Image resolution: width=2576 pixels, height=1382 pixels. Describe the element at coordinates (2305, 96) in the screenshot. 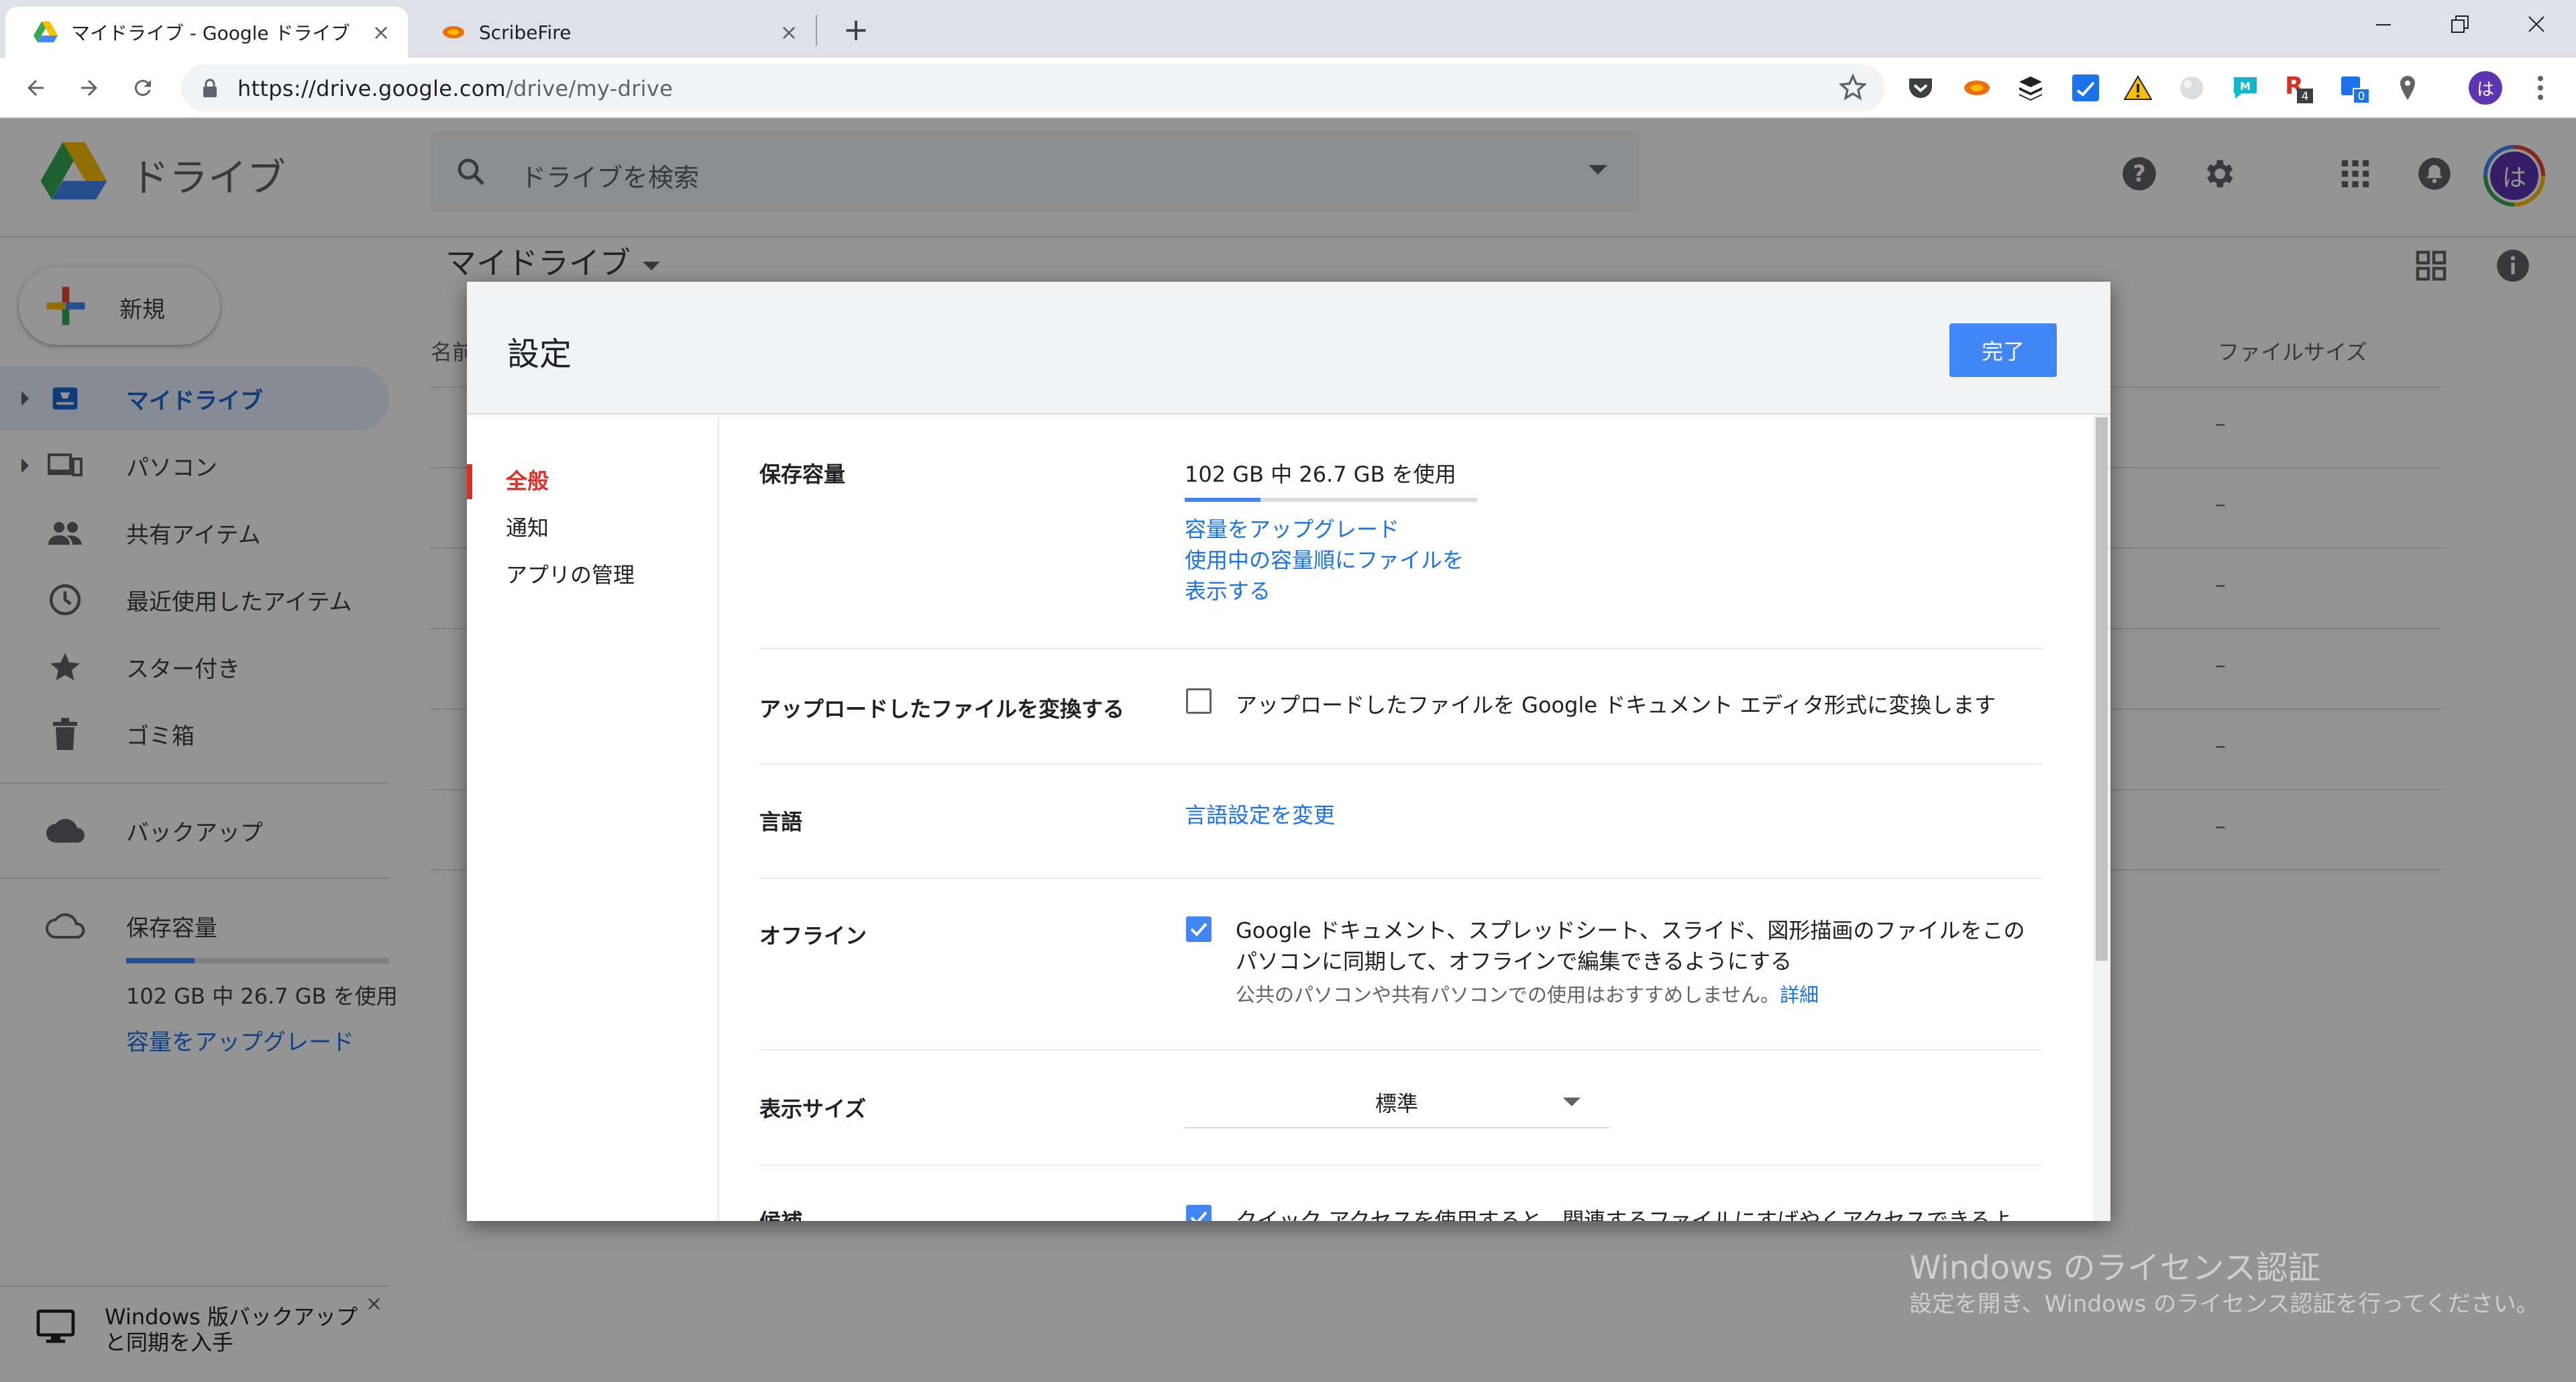

I see `r-extension-badge: 4` at that location.